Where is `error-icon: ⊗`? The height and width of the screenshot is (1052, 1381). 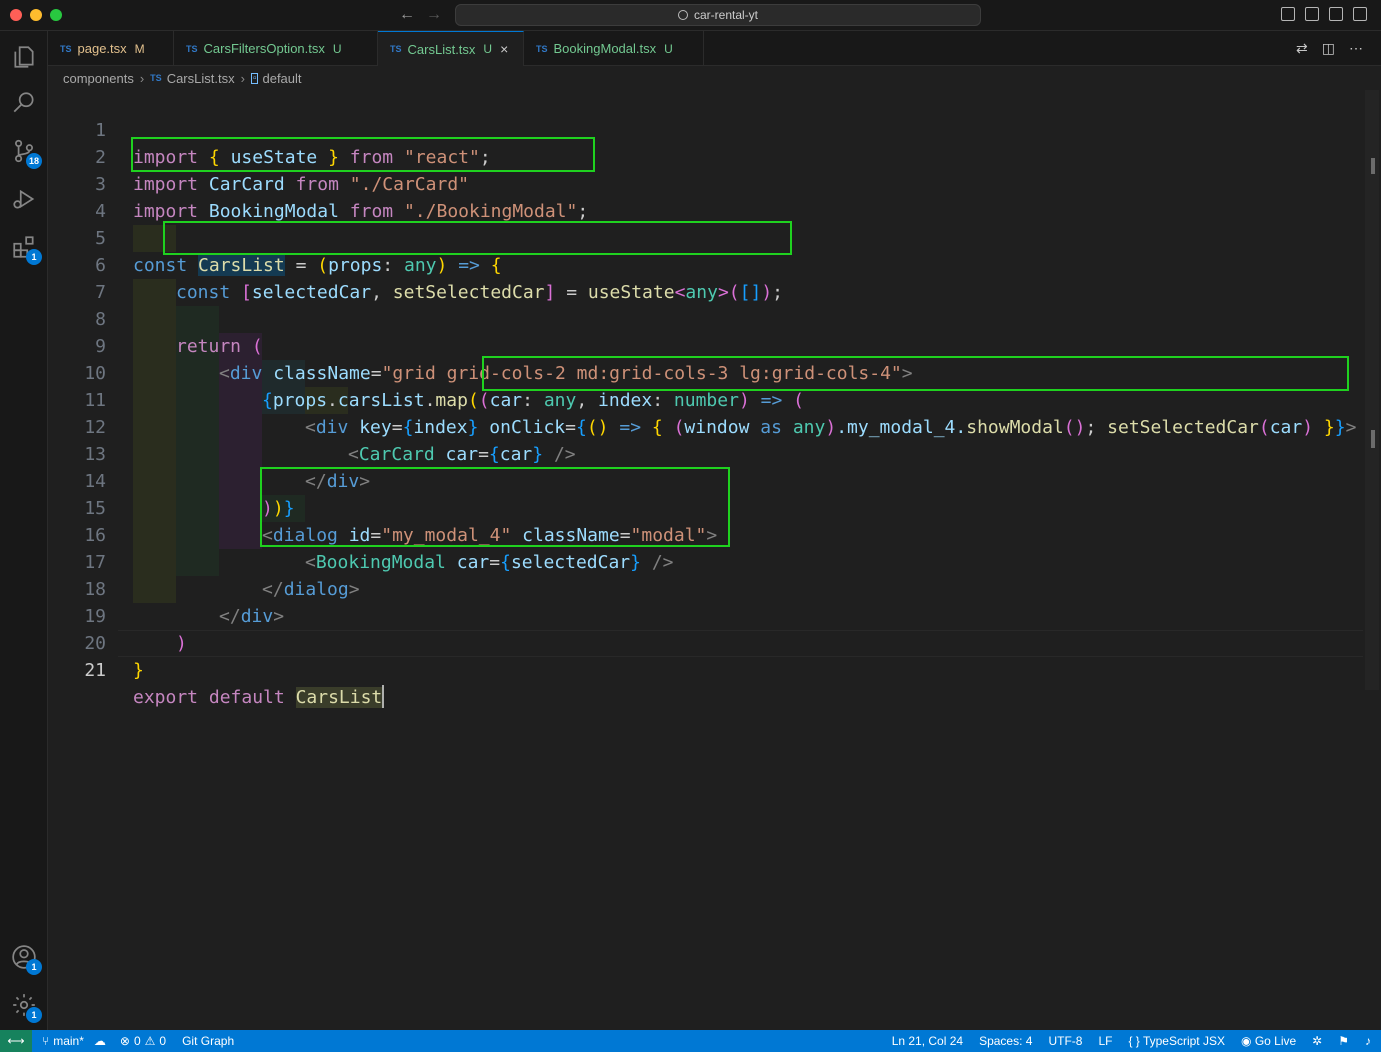 error-icon: ⊗ is located at coordinates (124, 1041).